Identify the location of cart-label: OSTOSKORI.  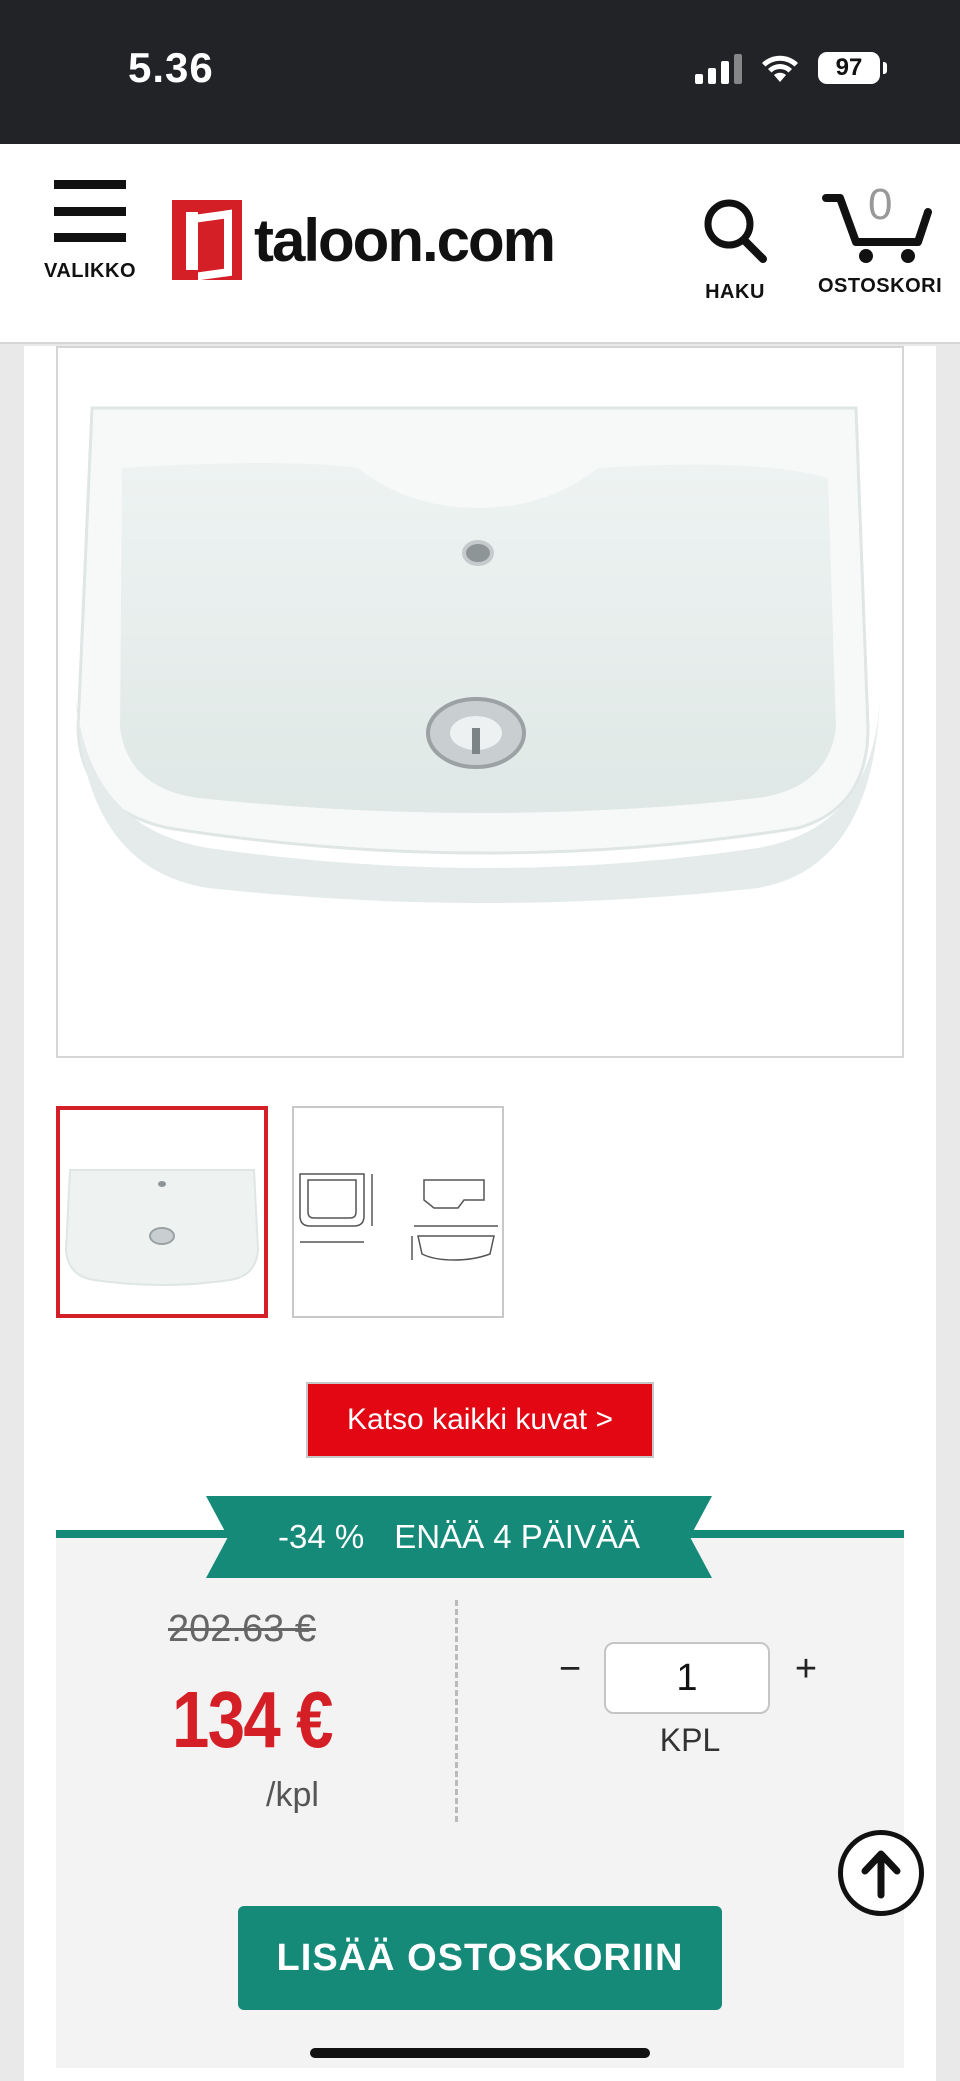
(880, 286).